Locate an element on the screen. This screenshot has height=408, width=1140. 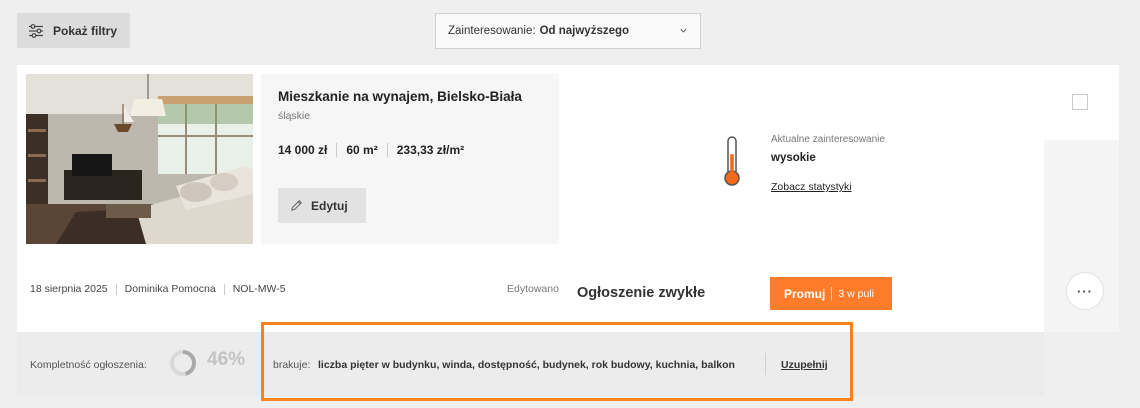
promote-button: Promuj 3 w puli is located at coordinates (831, 293).